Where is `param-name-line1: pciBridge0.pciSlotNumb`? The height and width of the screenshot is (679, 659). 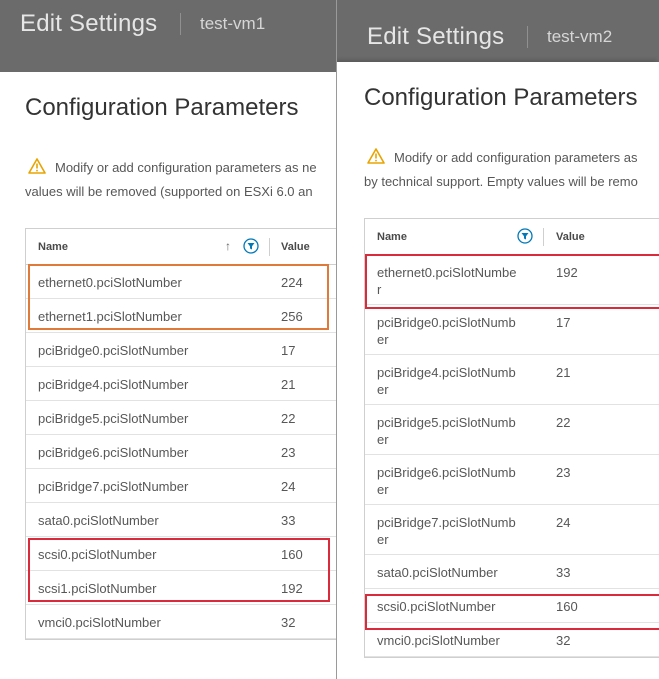 param-name-line1: pciBridge0.pciSlotNumb is located at coordinates (446, 322).